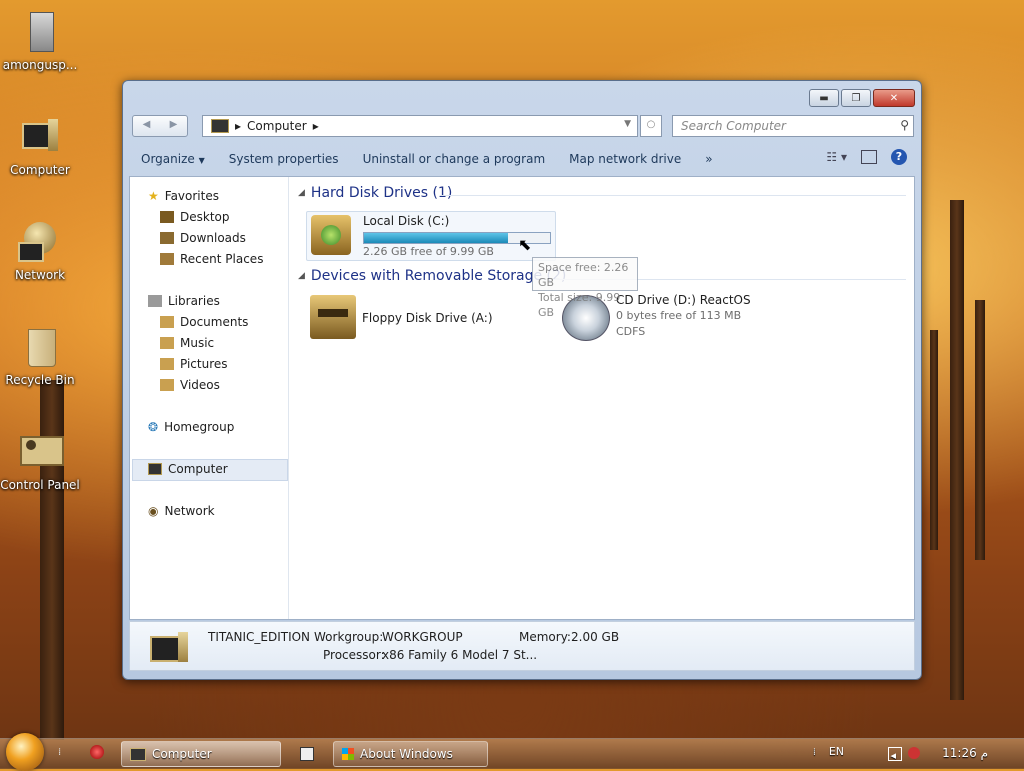  I want to click on desktop-icon-network: Network, so click(40, 251).